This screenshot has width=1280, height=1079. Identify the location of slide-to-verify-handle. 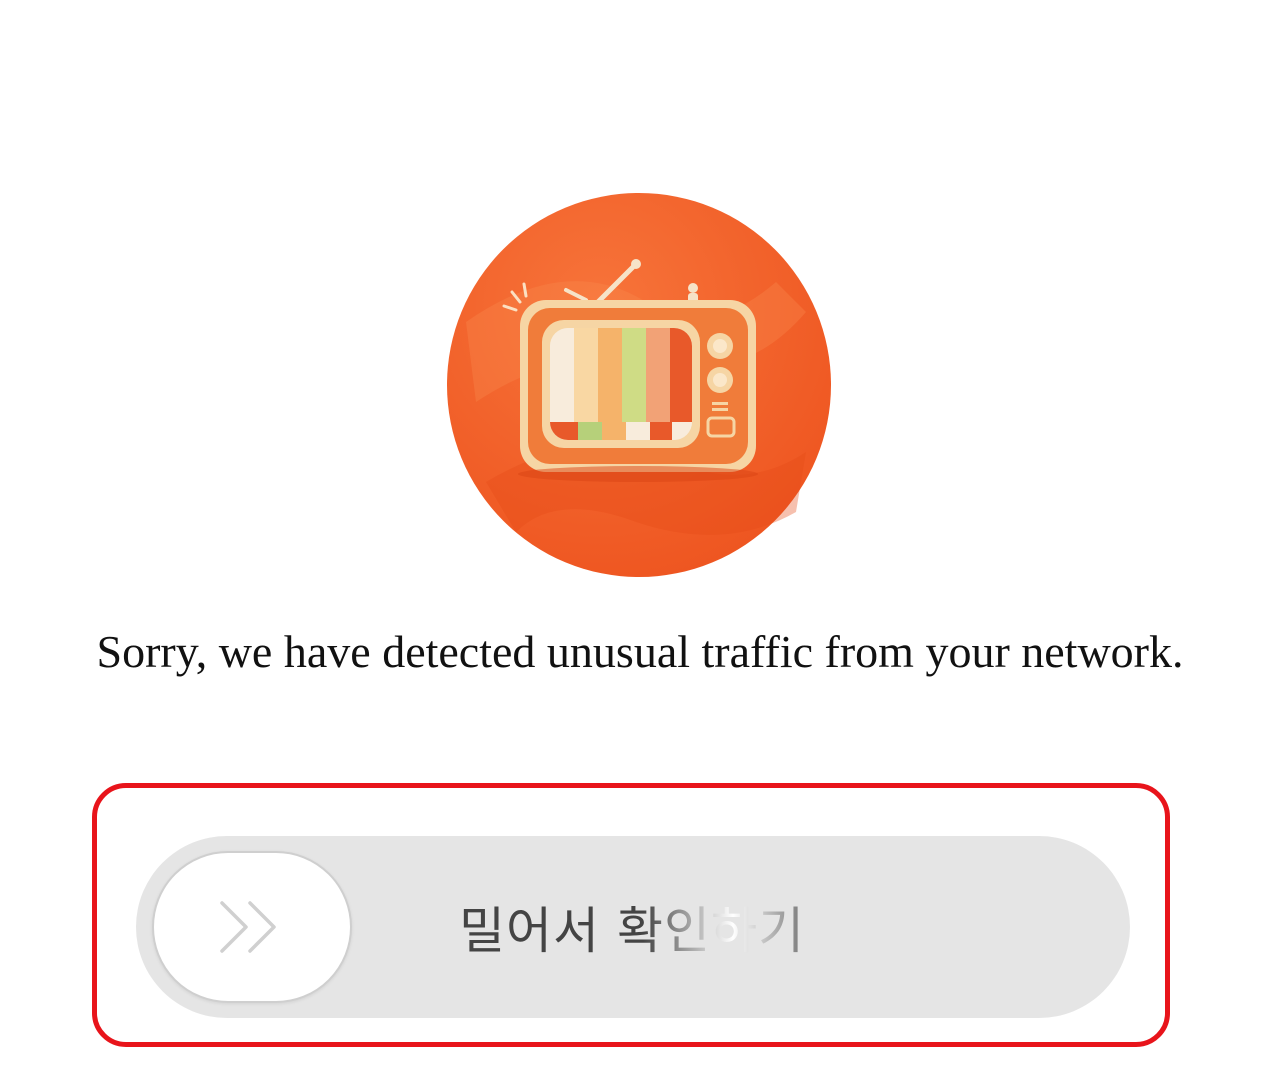
(252, 927).